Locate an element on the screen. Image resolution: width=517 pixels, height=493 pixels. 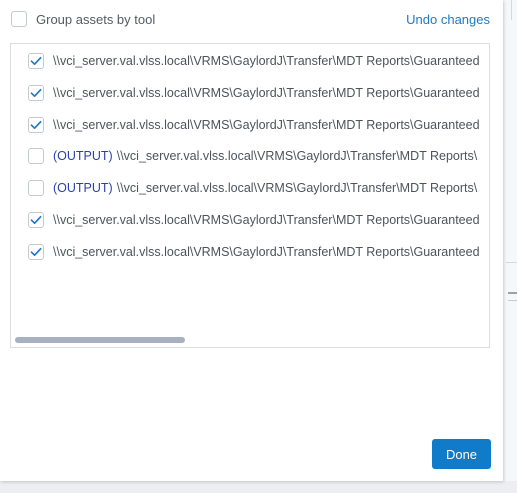
group-assets-label: Group assets by tool is located at coordinates (96, 19).